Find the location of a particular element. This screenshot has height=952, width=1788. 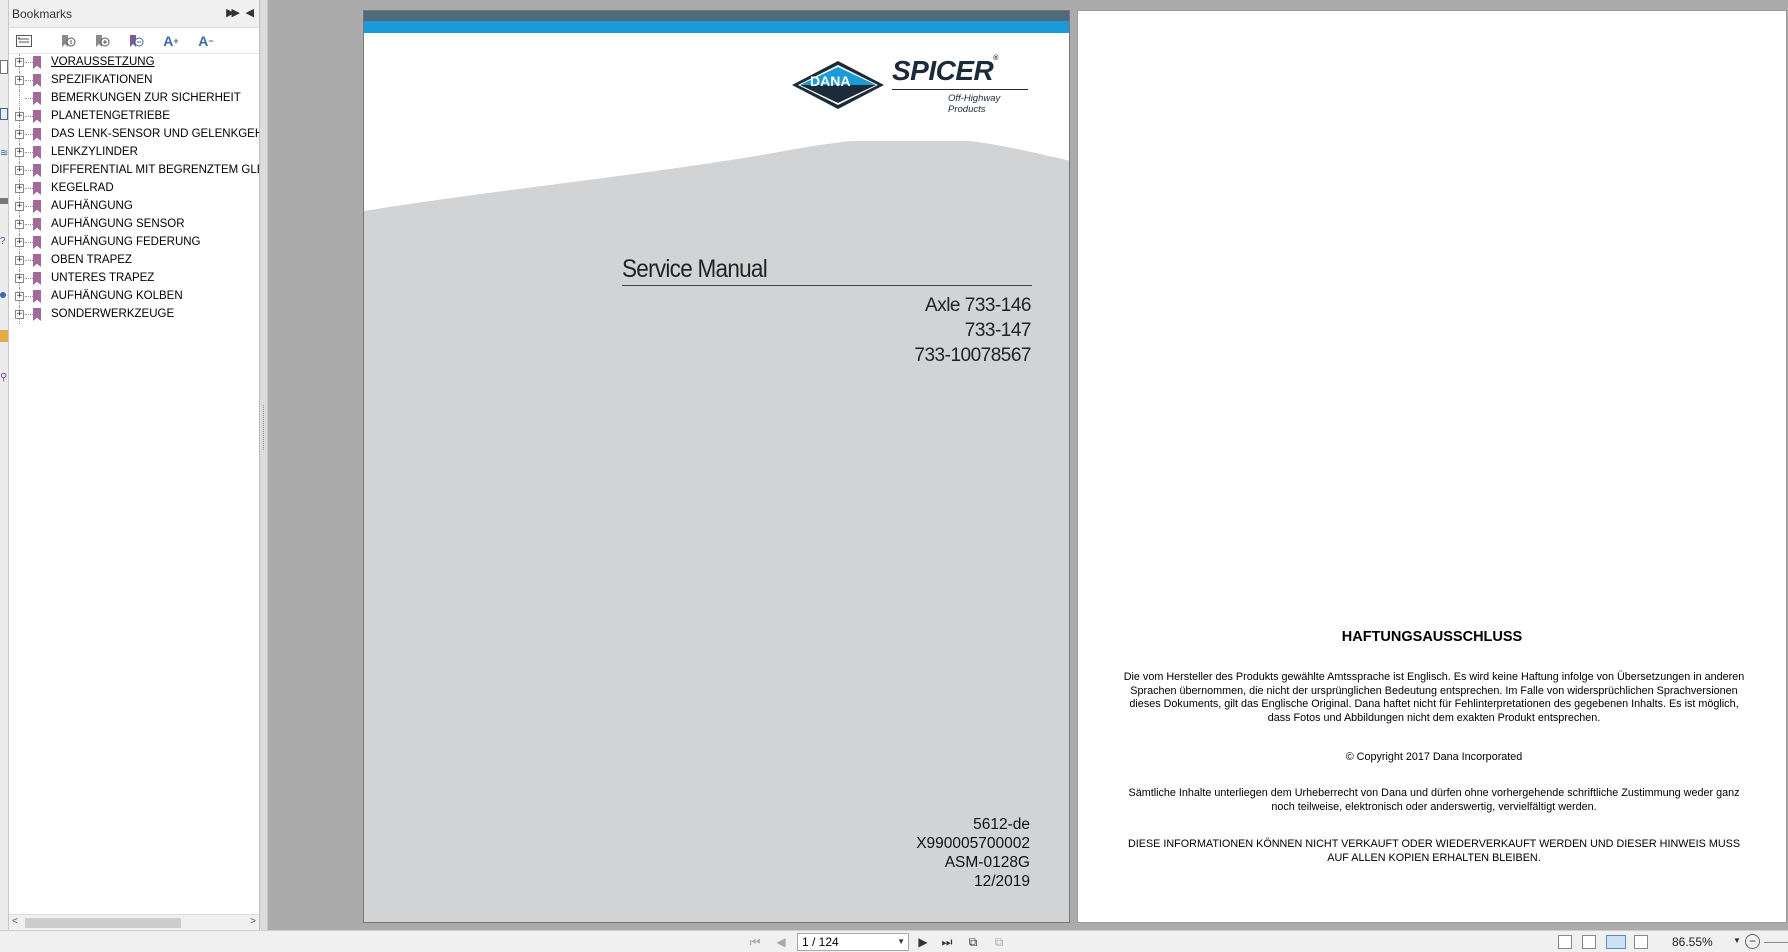

expand-panel-icon: ▶▶ is located at coordinates (233, 12).